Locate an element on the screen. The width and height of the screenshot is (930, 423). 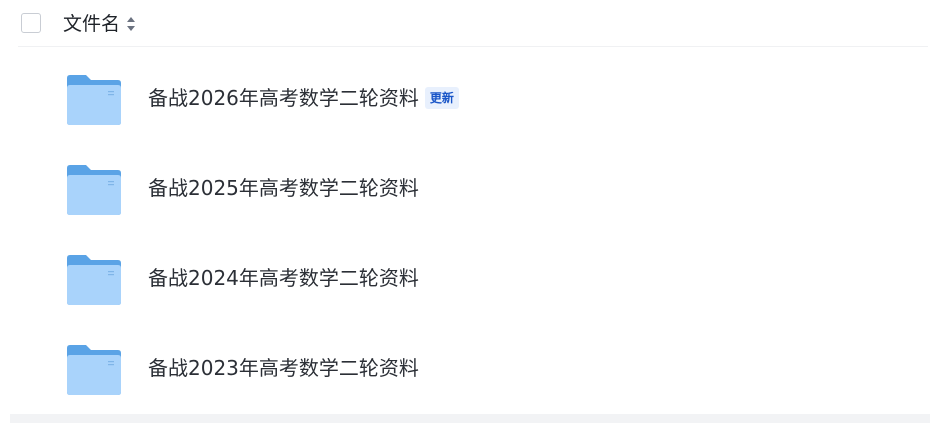
file-name: 备战2025年高考数学二轮资料 is located at coordinates (283, 188).